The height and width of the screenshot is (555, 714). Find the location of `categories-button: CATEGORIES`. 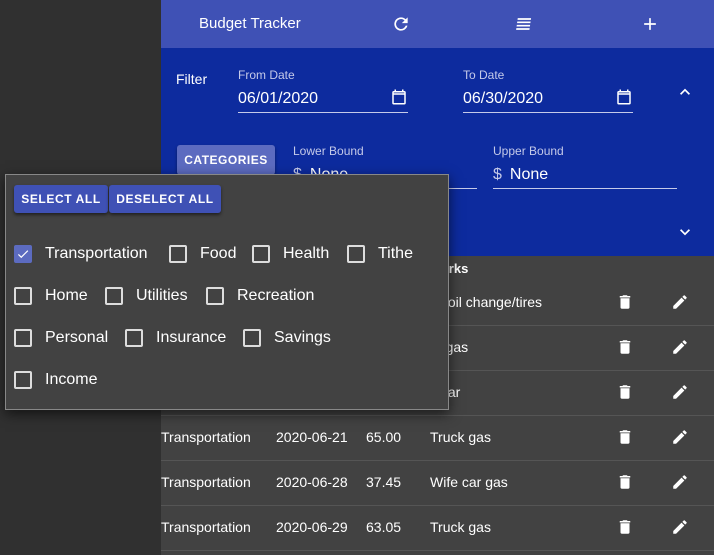

categories-button: CATEGORIES is located at coordinates (226, 160).